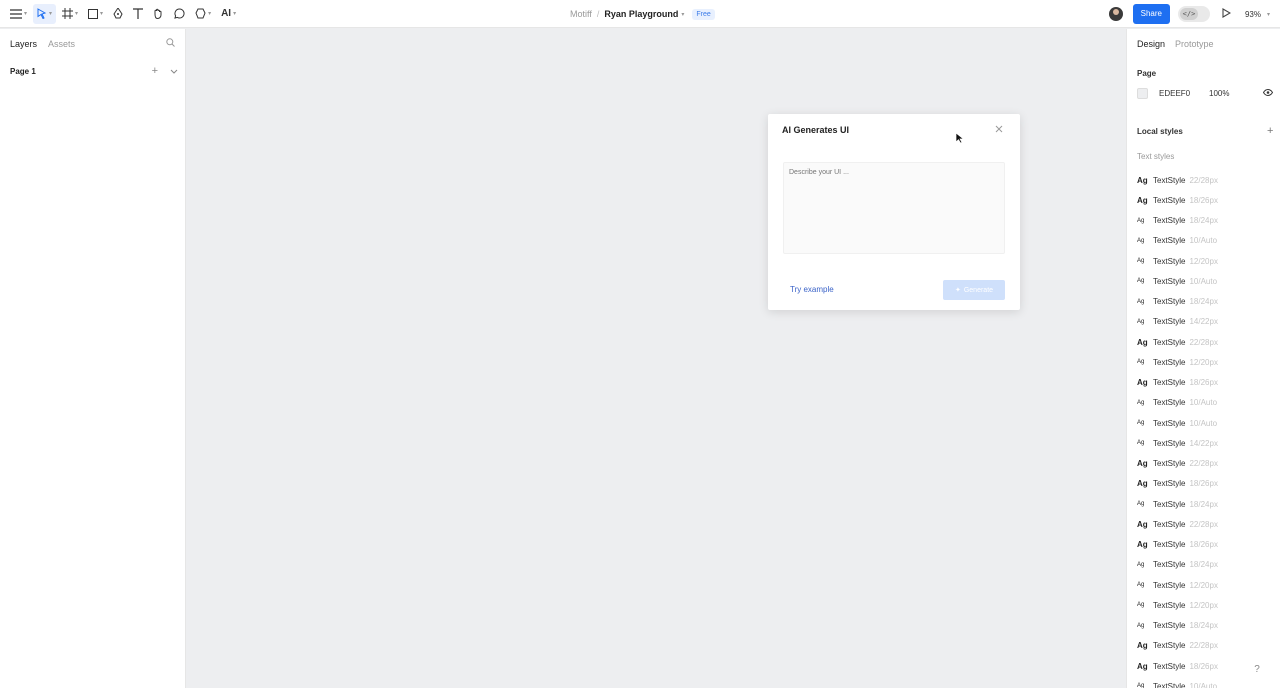  What do you see at coordinates (155, 71) in the screenshot?
I see `add-page-icon: +` at bounding box center [155, 71].